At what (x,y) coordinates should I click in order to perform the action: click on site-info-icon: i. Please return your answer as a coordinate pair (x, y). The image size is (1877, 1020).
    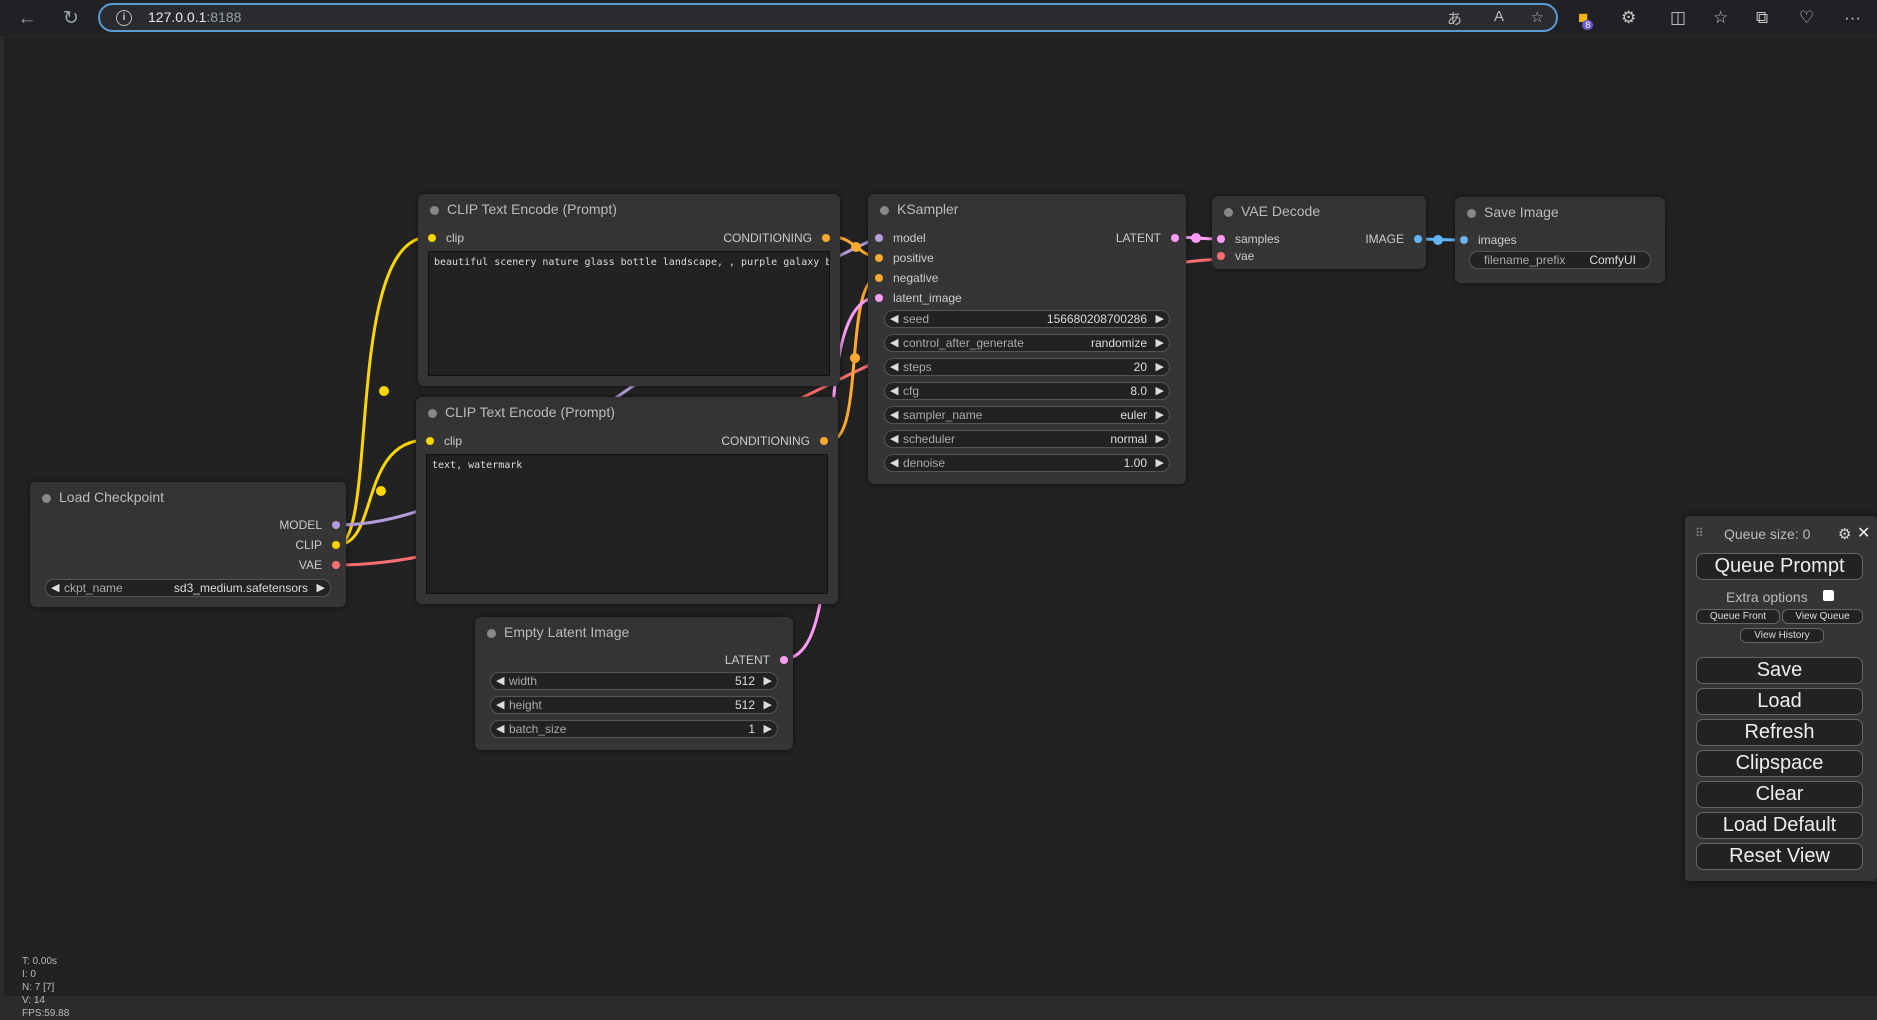
    Looking at the image, I should click on (124, 18).